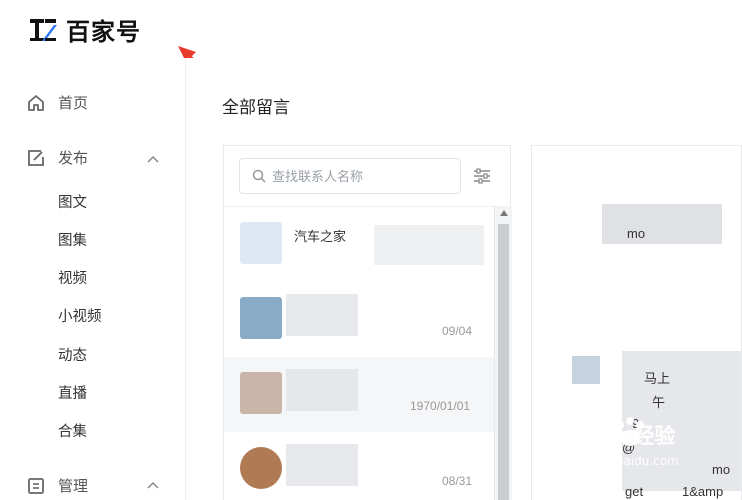  I want to click on search-box, so click(350, 176).